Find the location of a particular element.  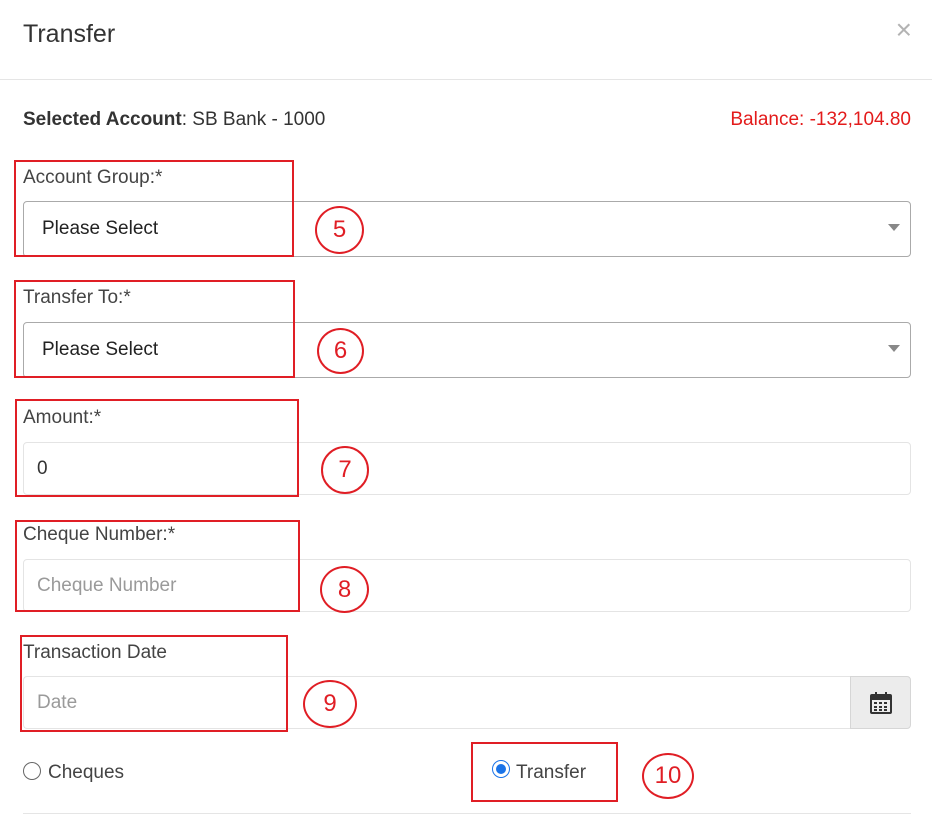

calendar-icon is located at coordinates (881, 703).